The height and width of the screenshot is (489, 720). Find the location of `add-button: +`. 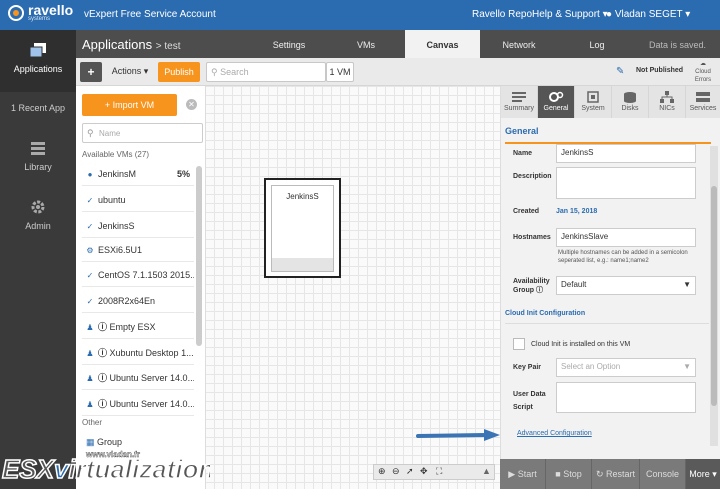

add-button: + is located at coordinates (91, 72).